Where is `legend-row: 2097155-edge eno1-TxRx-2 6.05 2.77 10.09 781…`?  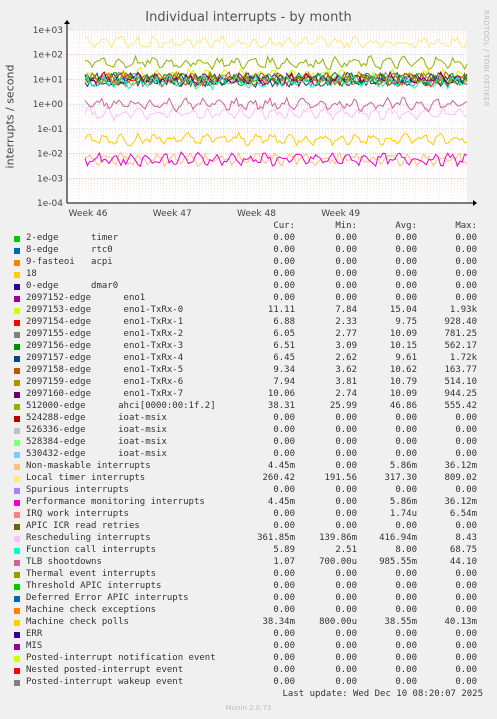 legend-row: 2097155-edge eno1-TxRx-2 6.05 2.77 10.09 781… is located at coordinates (248, 335).